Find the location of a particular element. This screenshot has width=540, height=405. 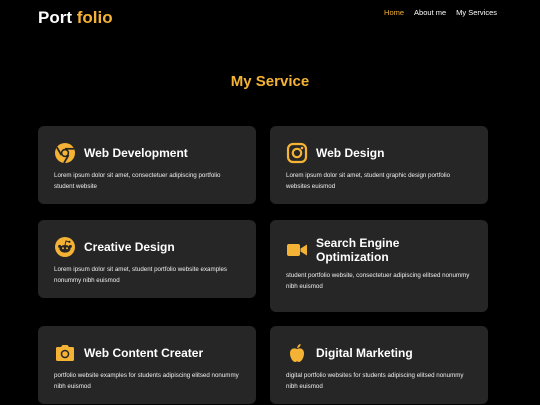

card-title: Search Engine Optimization is located at coordinates (358, 250).